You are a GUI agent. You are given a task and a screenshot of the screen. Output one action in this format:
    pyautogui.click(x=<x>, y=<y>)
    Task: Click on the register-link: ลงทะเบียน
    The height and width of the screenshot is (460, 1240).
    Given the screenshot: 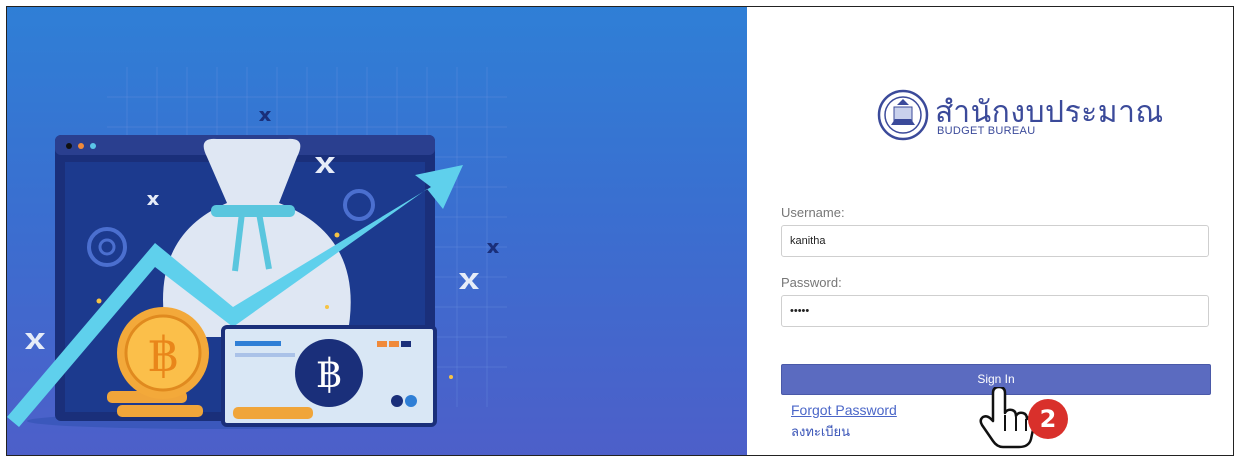 What is the action you would take?
    pyautogui.click(x=820, y=431)
    